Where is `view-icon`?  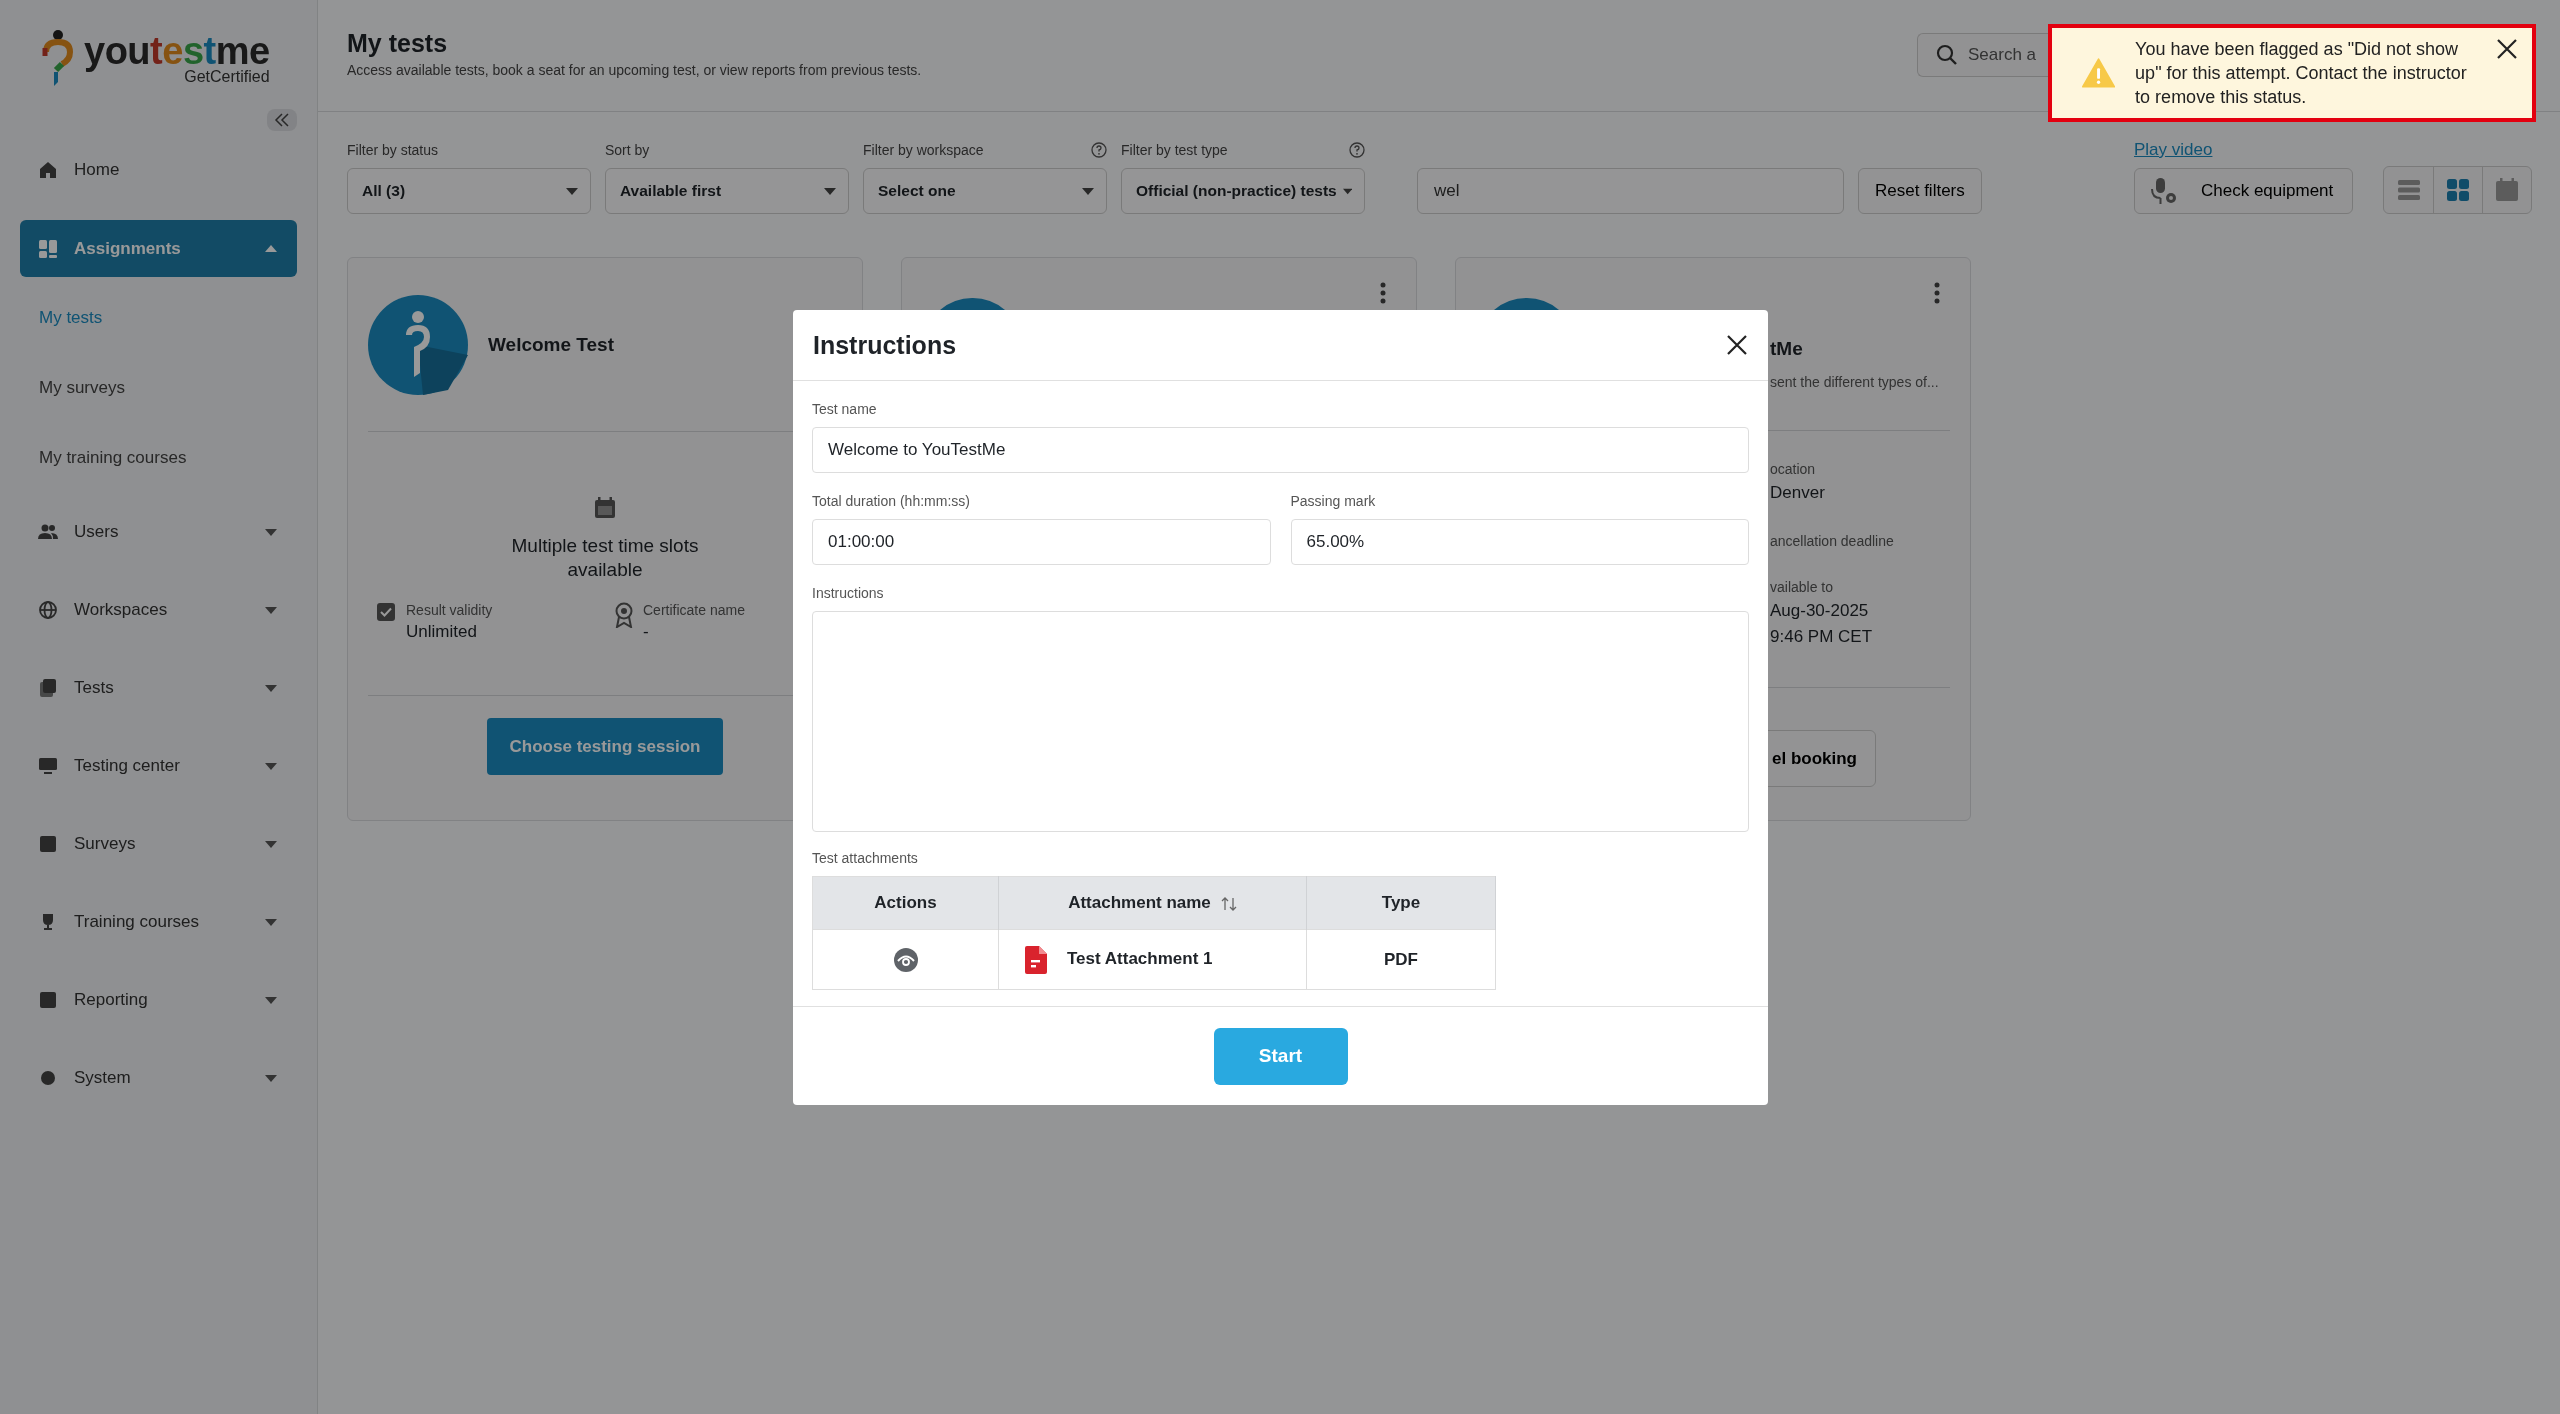
view-icon is located at coordinates (905, 959).